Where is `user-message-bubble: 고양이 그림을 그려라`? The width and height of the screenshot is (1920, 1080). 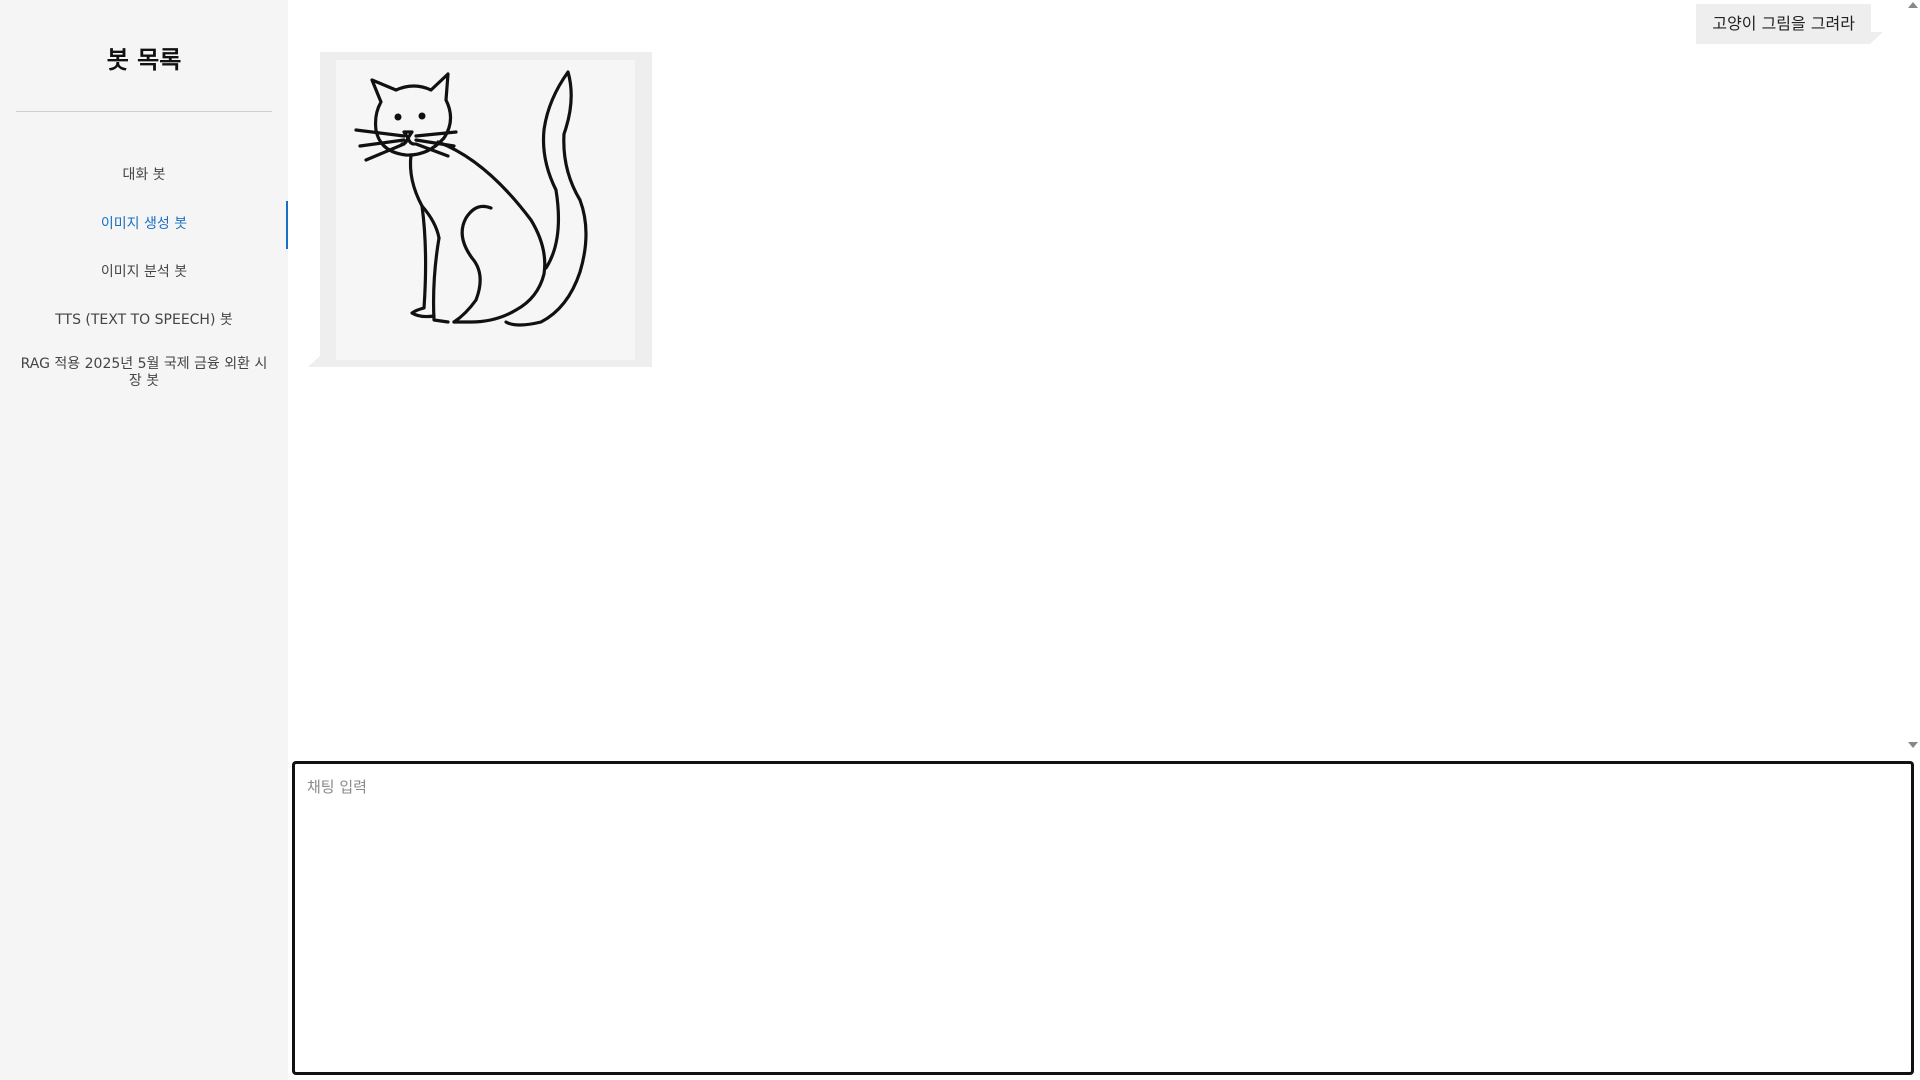 user-message-bubble: 고양이 그림을 그려라 is located at coordinates (1783, 24).